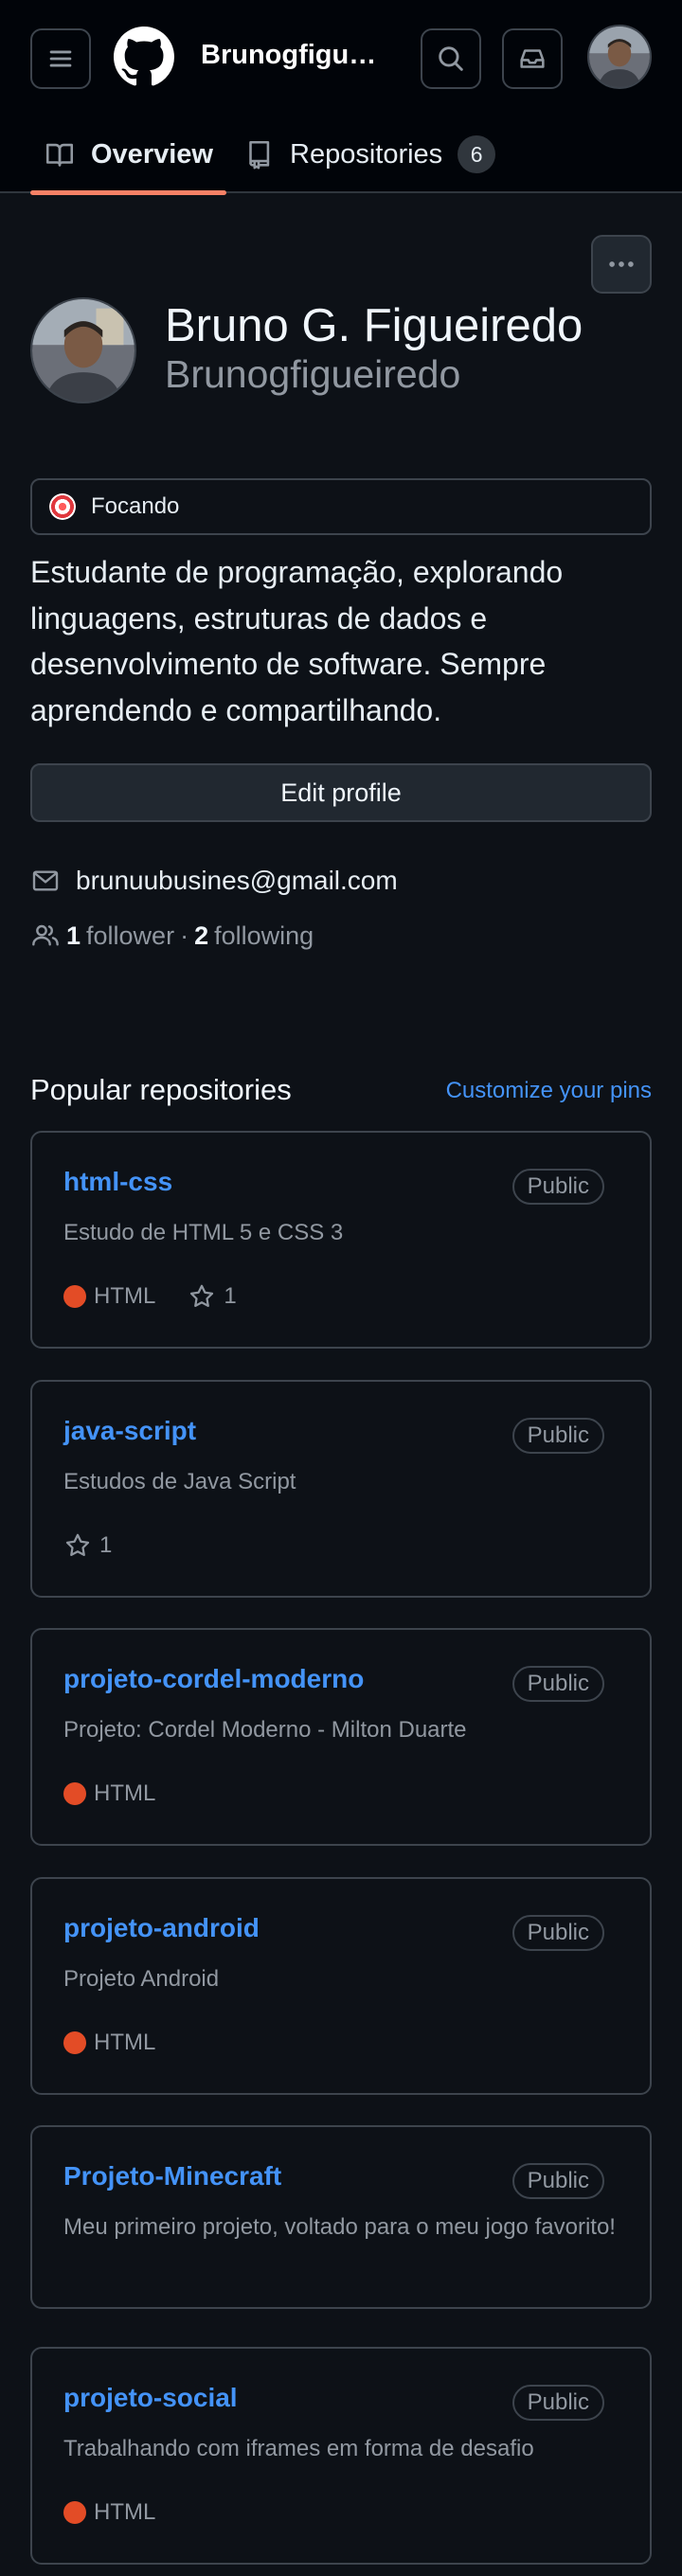  I want to click on tab-overview-label: Overview, so click(152, 154).